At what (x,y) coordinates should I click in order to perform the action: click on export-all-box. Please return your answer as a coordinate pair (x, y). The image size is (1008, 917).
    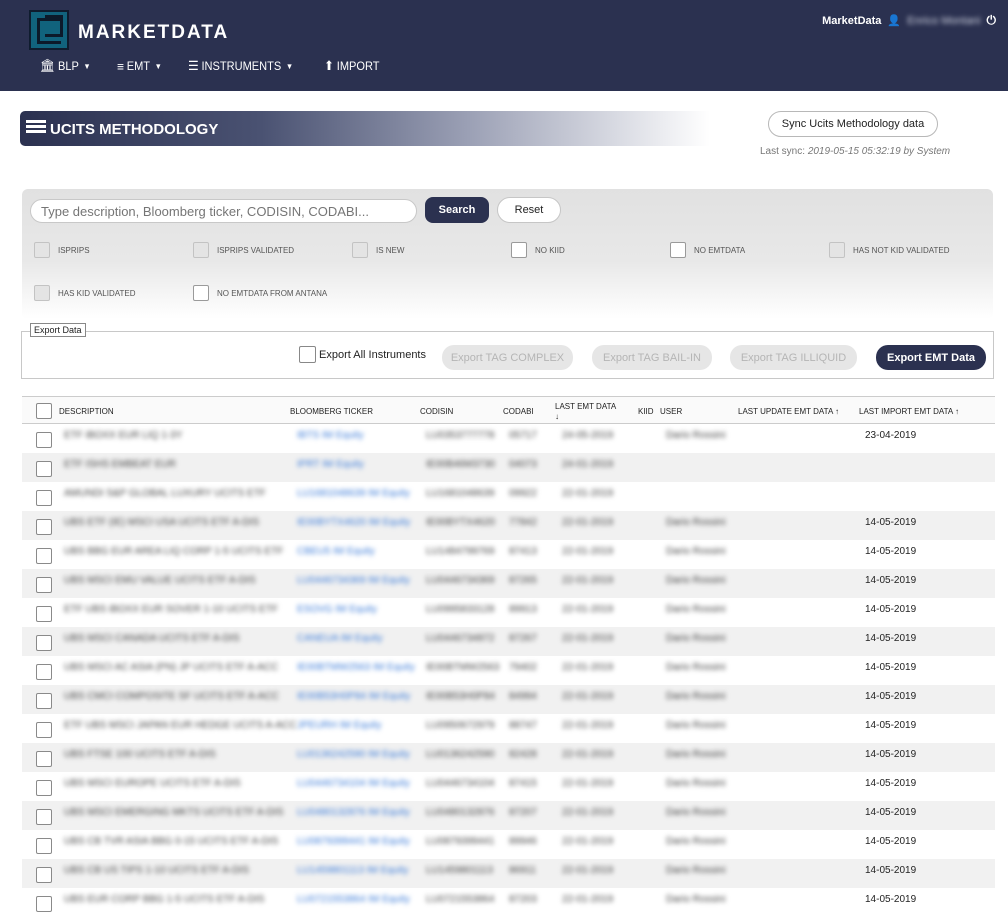
    Looking at the image, I should click on (307, 354).